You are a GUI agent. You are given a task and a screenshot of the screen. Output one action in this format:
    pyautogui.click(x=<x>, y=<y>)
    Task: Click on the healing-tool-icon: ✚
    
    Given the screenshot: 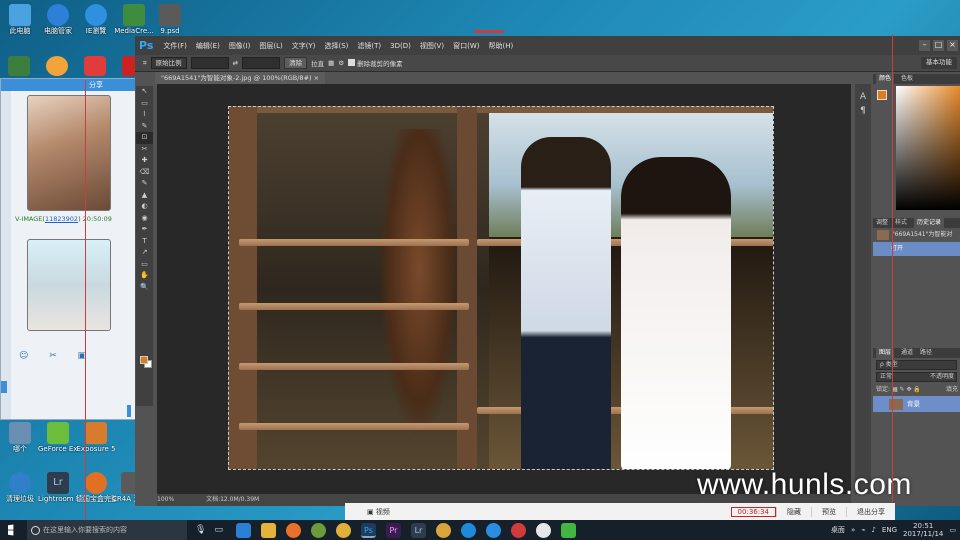 What is the action you would take?
    pyautogui.click(x=144, y=161)
    